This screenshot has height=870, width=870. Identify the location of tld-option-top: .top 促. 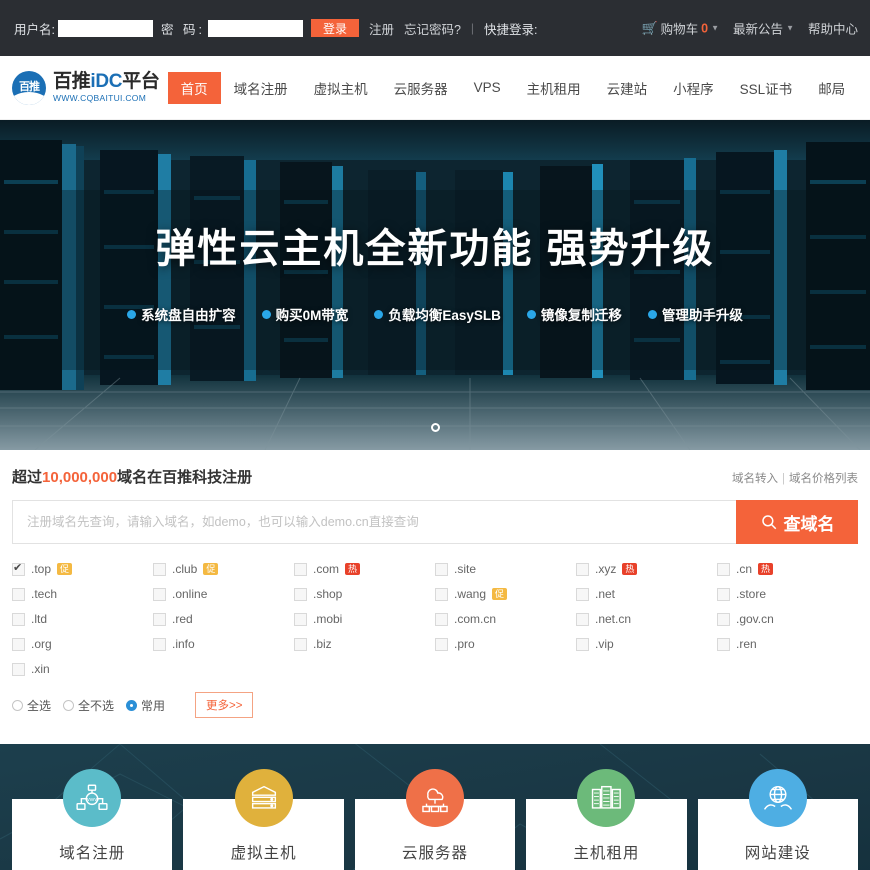
(82, 568).